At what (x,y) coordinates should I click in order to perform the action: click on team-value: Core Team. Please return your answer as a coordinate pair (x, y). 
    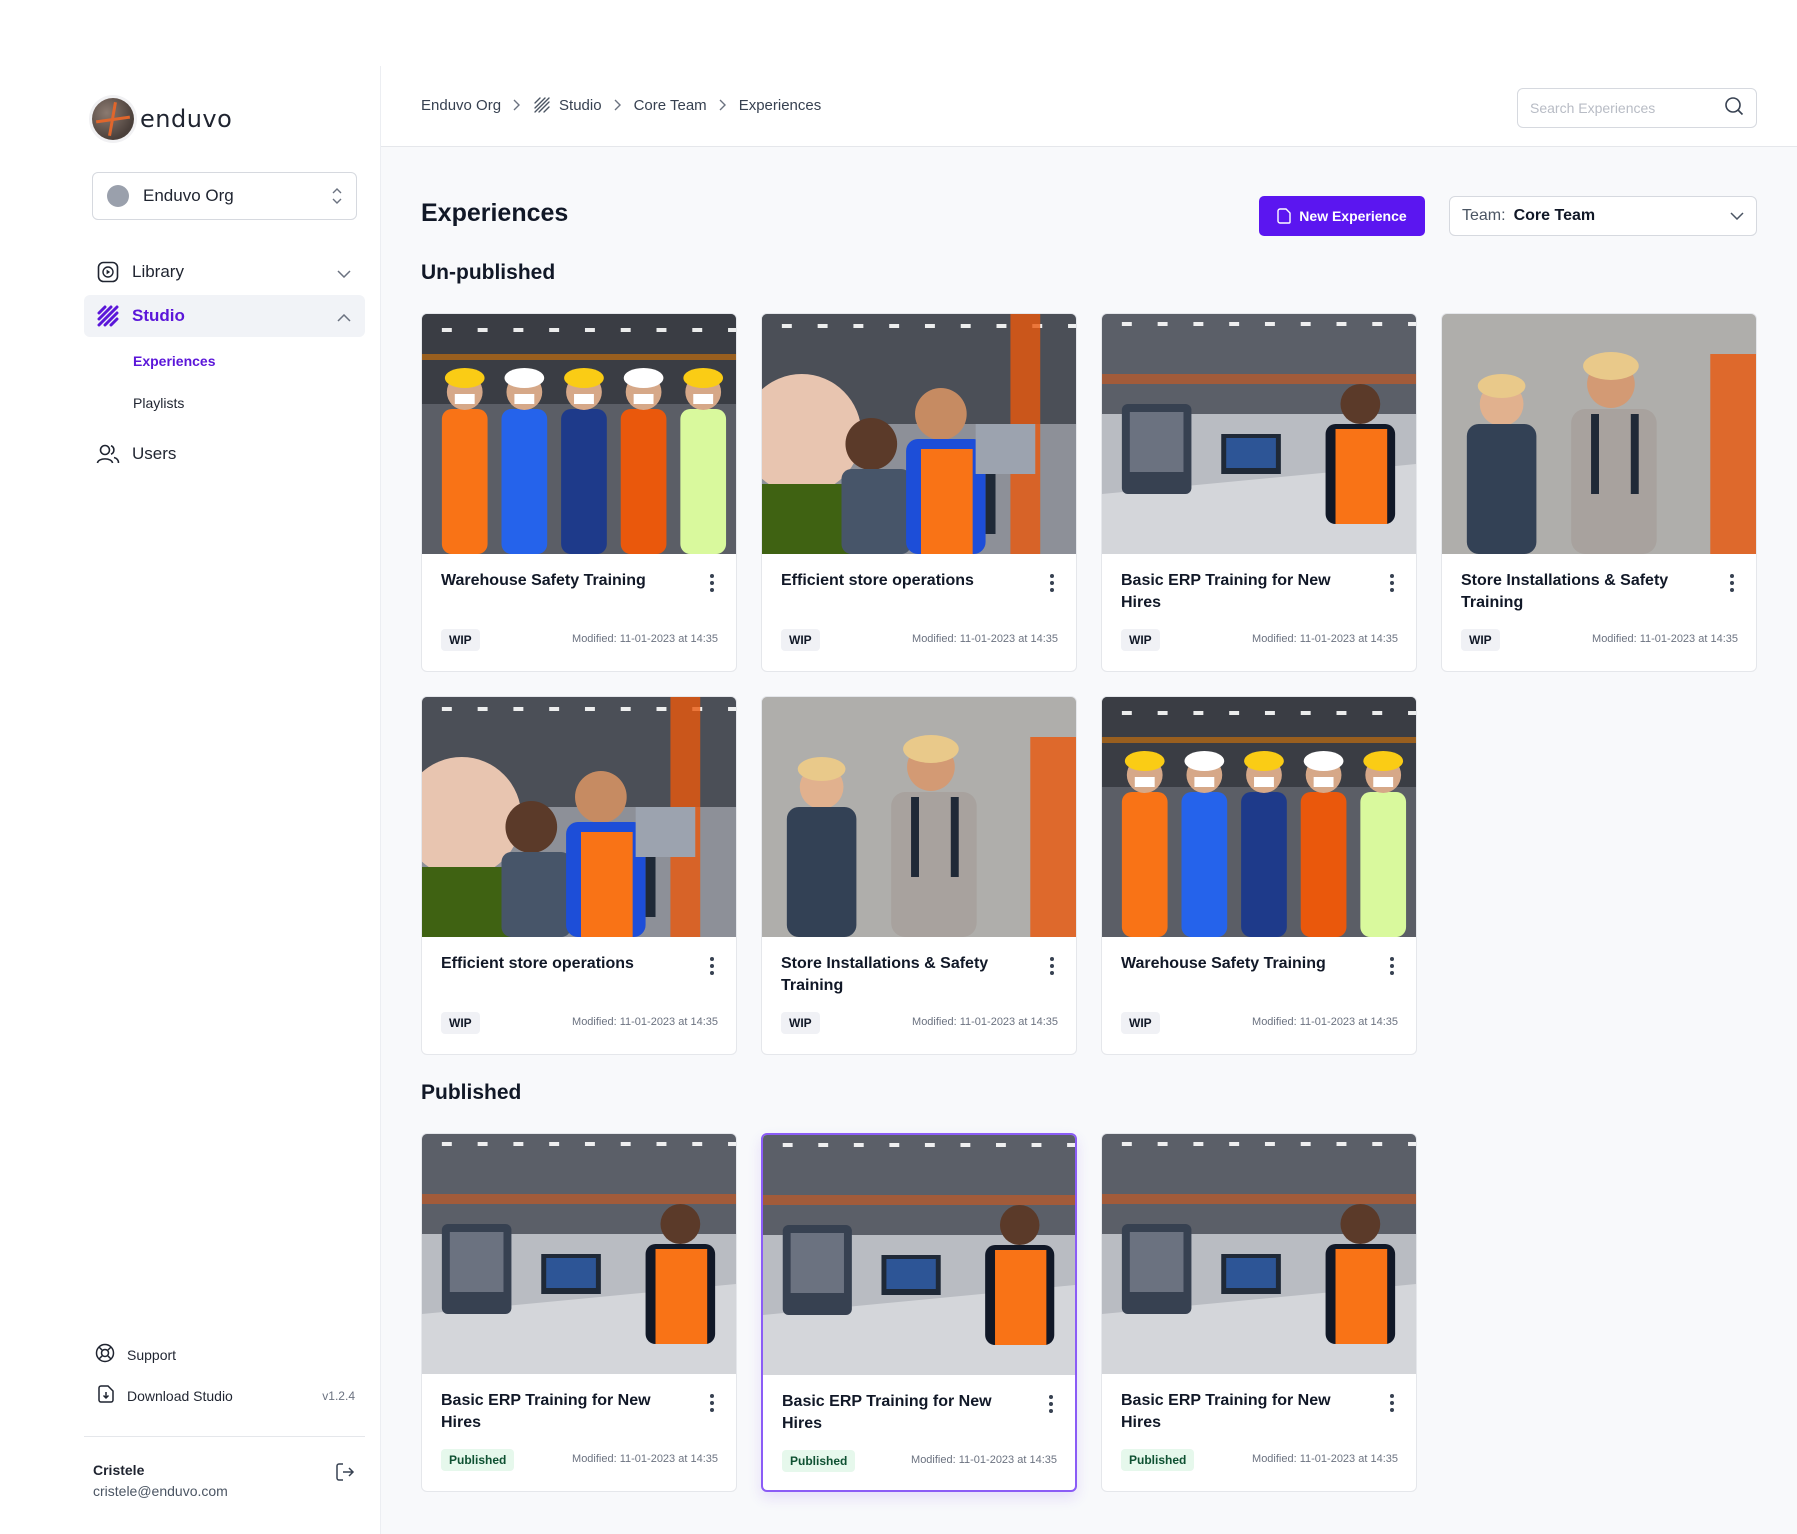
    Looking at the image, I should click on (1554, 215).